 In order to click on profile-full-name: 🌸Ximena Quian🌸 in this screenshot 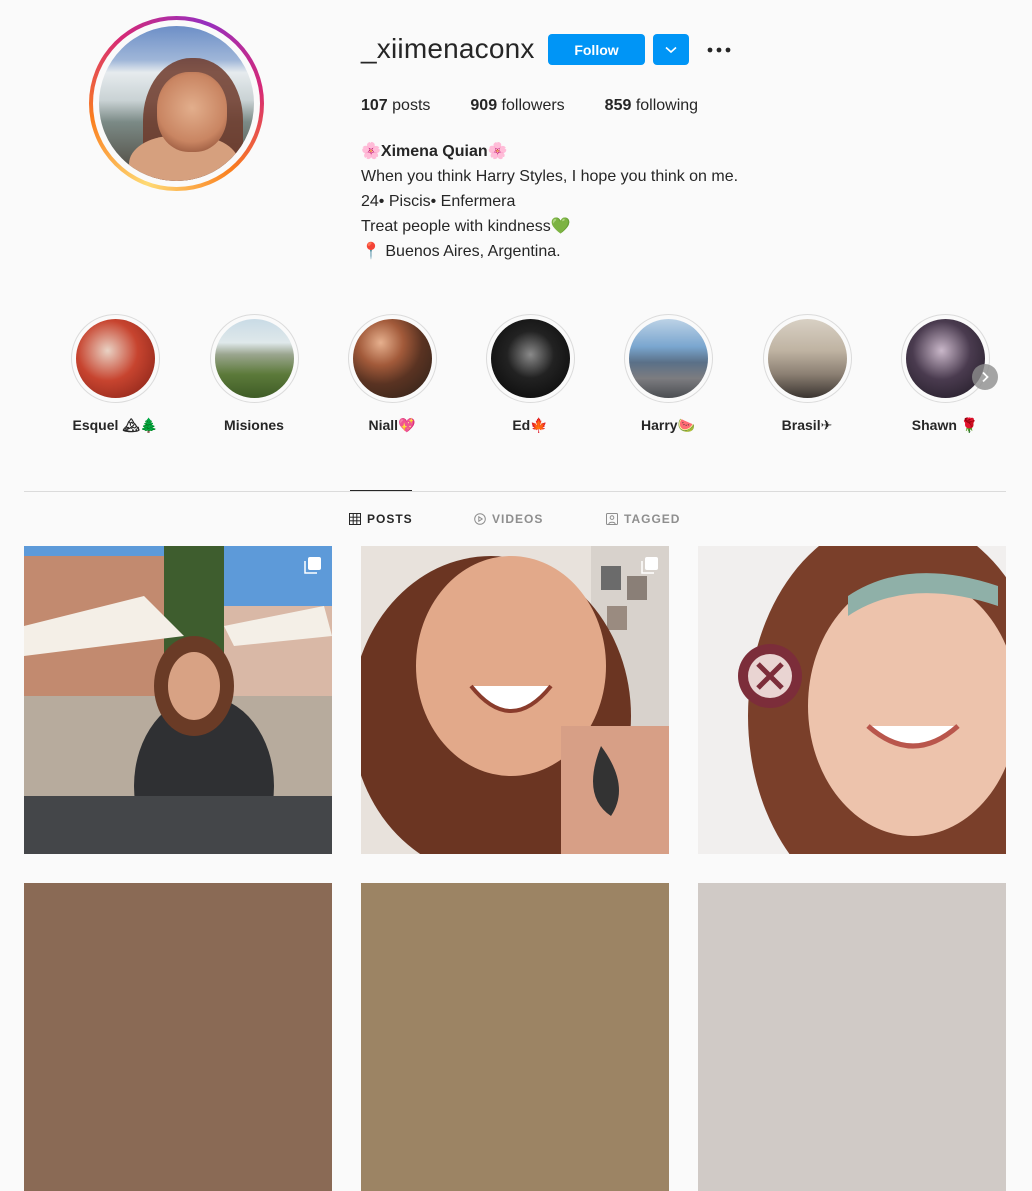, I will do `click(434, 151)`.